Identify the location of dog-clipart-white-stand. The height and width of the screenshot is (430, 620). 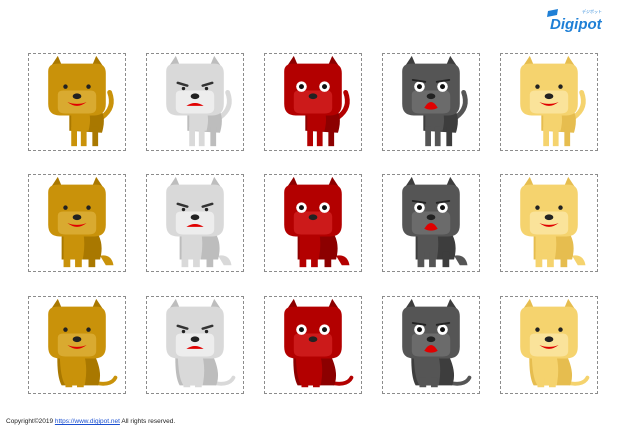
(195, 102).